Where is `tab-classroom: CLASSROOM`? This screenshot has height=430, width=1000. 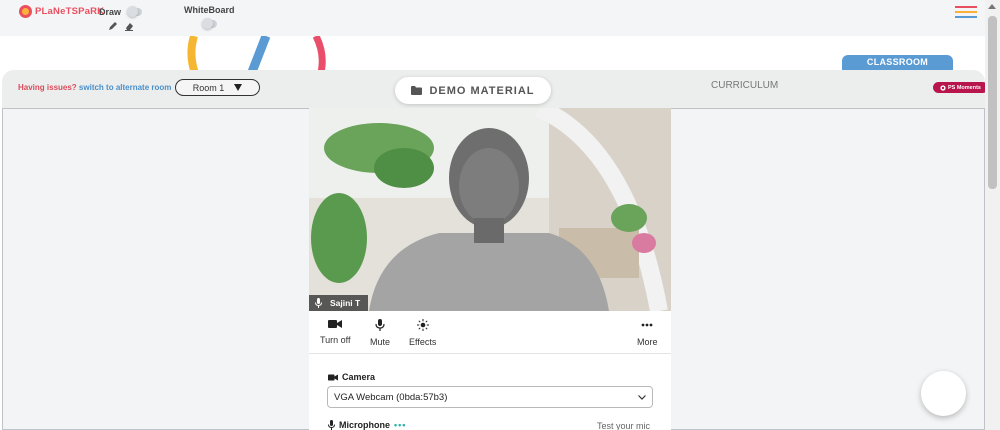 tab-classroom: CLASSROOM is located at coordinates (897, 64).